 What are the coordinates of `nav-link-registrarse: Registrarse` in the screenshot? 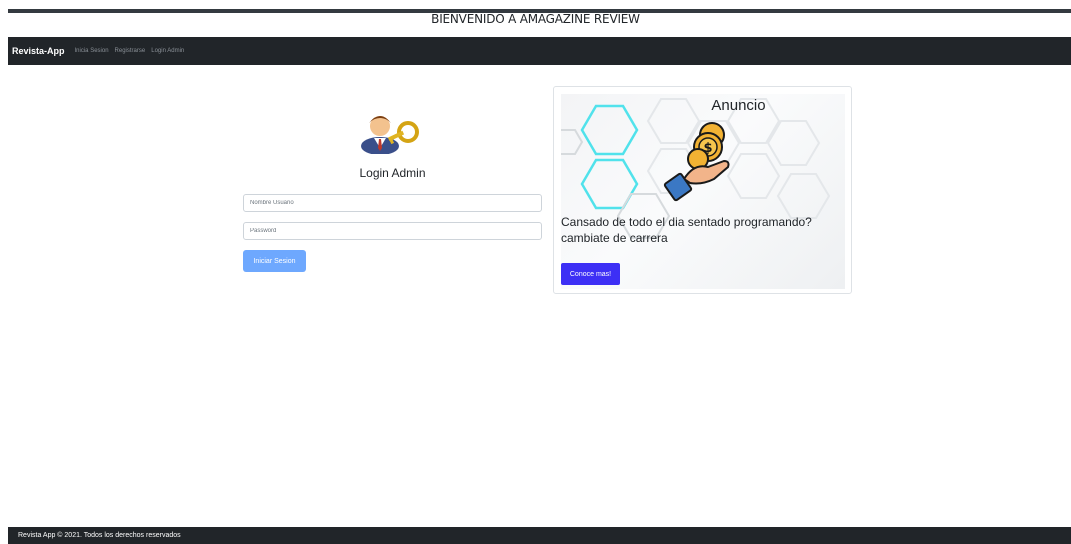 It's located at (130, 51).